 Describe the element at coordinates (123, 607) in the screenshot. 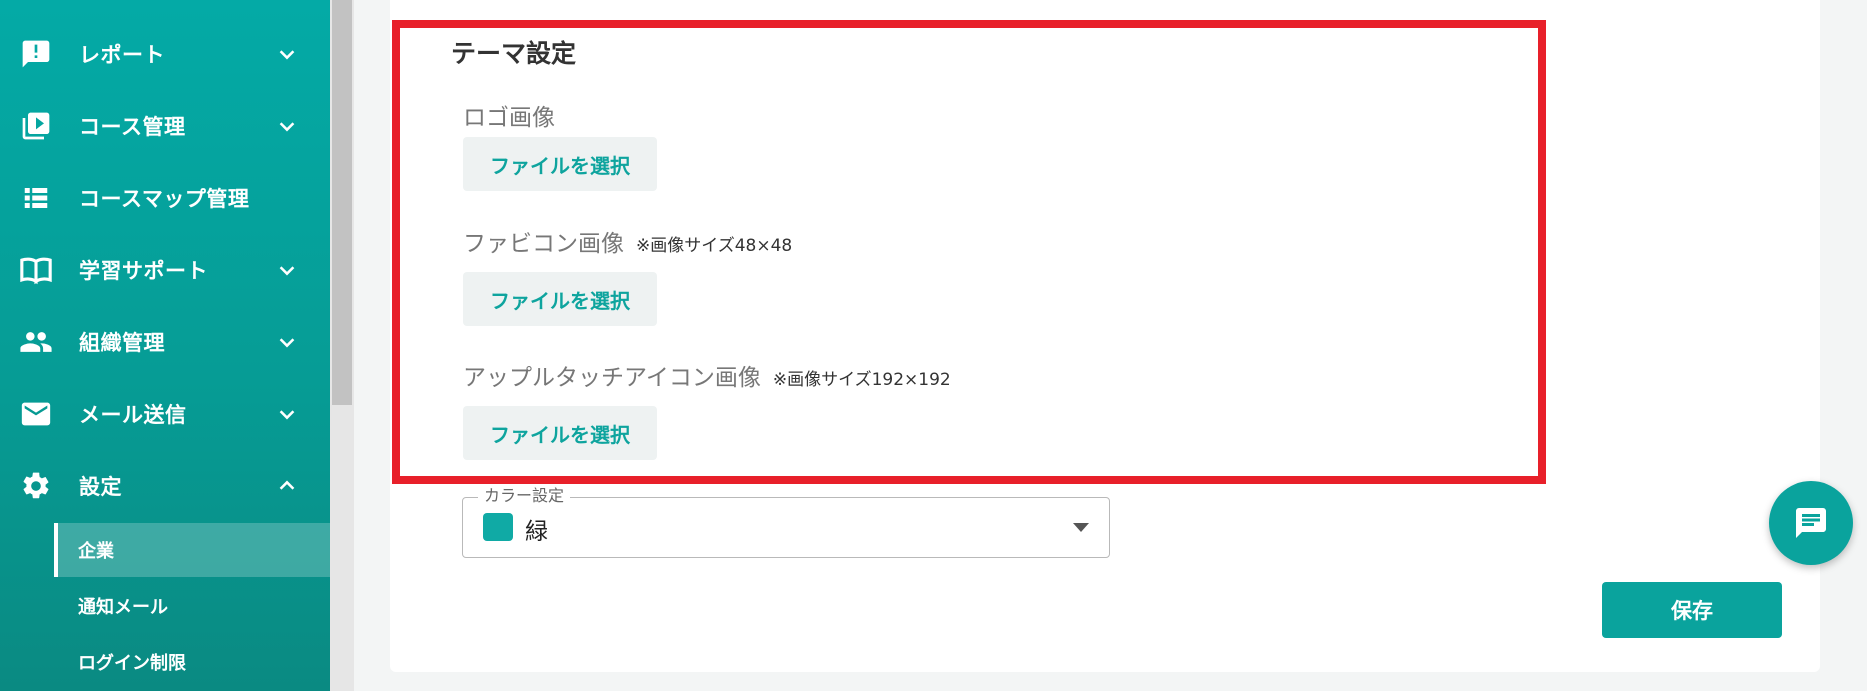

I see `sidebar-subitem-label: 通知メール` at that location.